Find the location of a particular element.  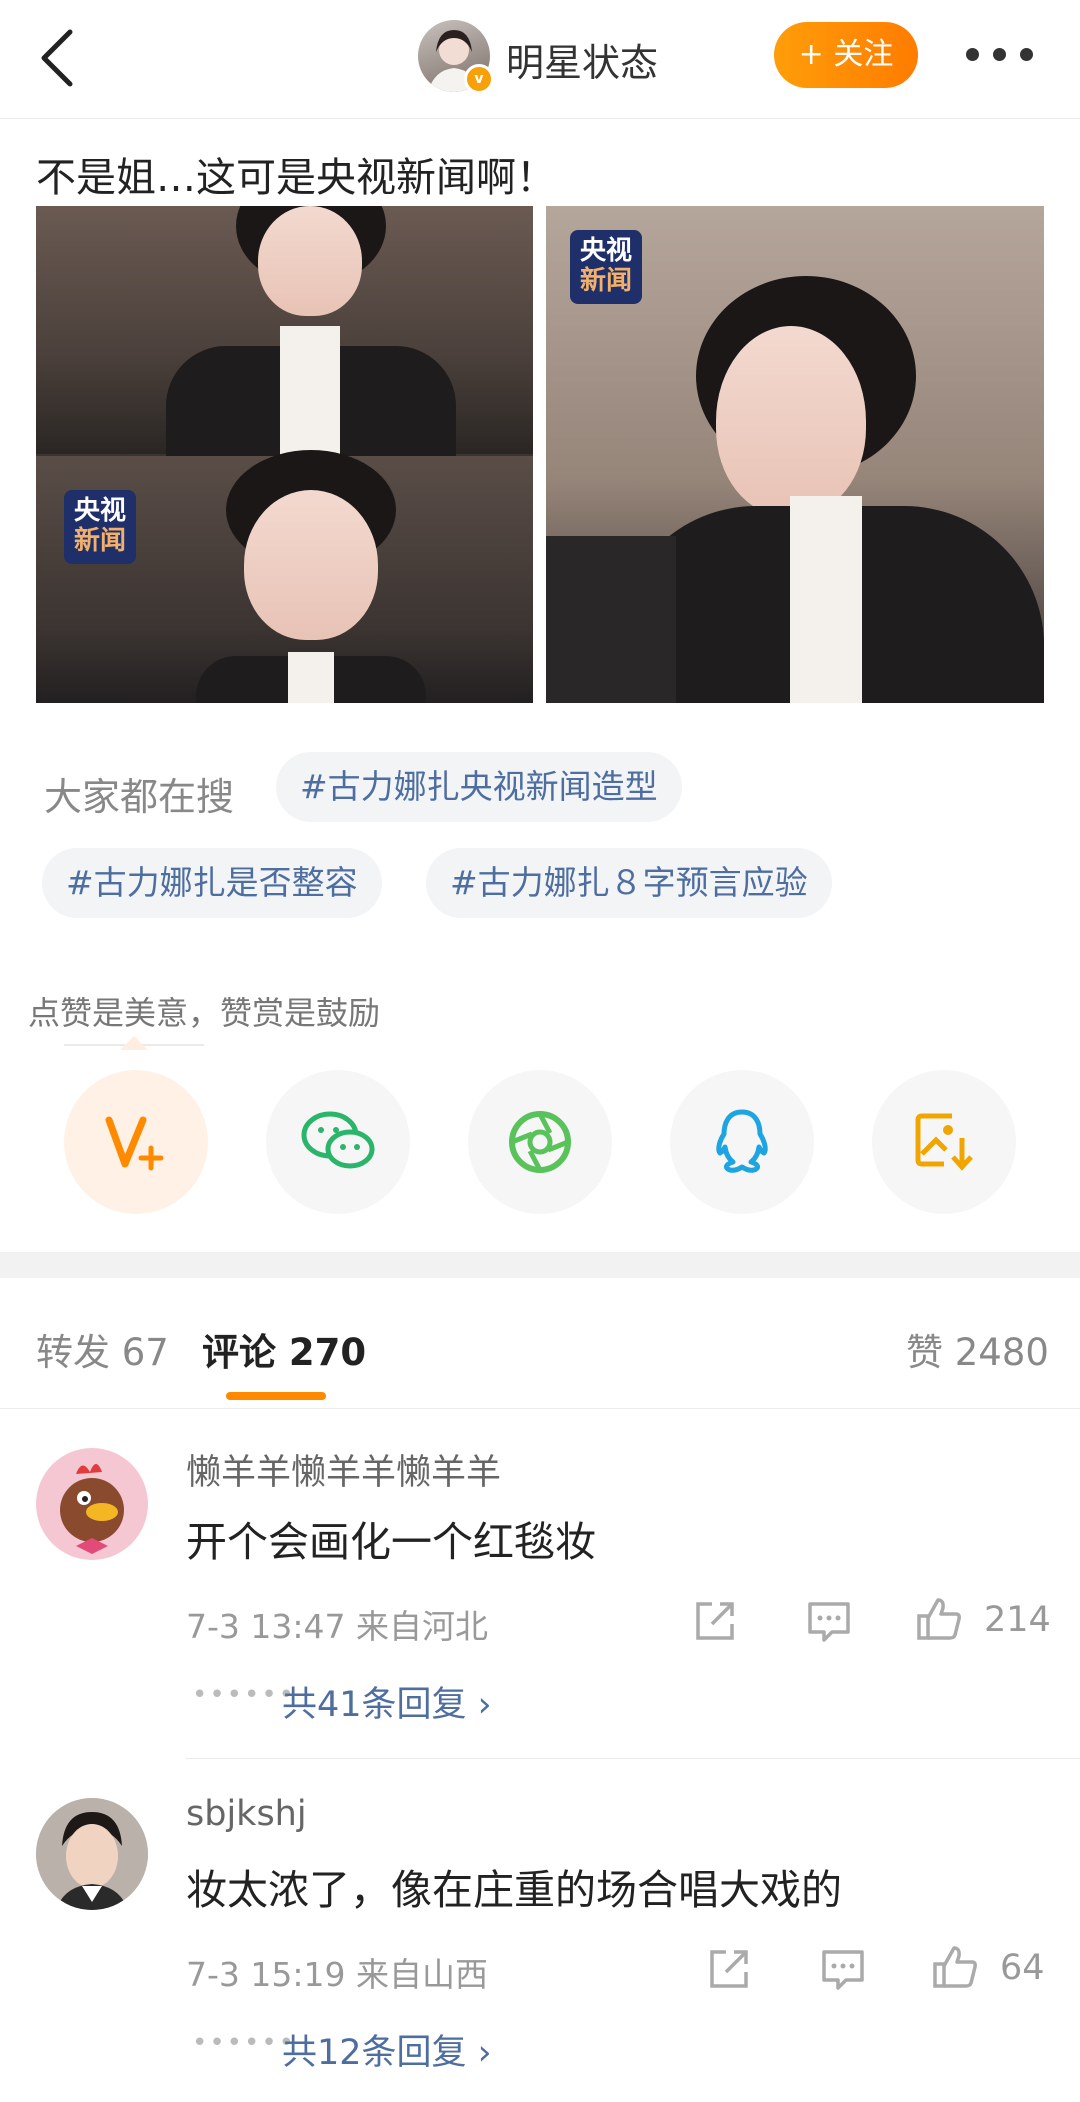

tab-repost: 转发 67 is located at coordinates (102, 1349).